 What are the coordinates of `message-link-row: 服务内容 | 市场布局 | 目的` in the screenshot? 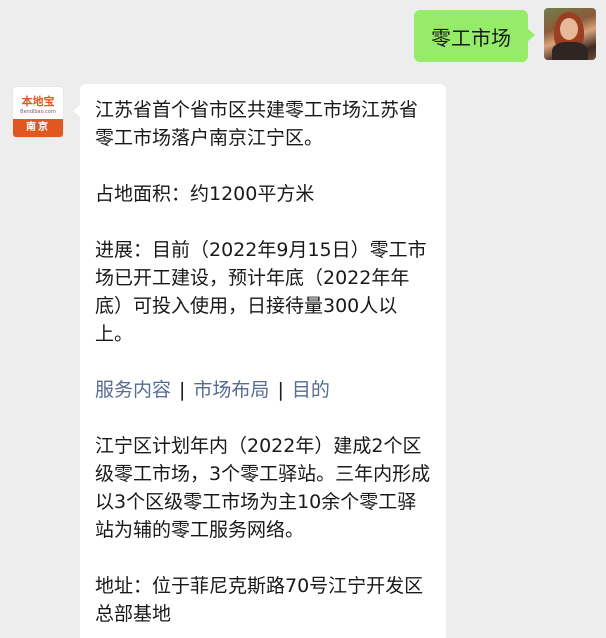 It's located at (263, 390).